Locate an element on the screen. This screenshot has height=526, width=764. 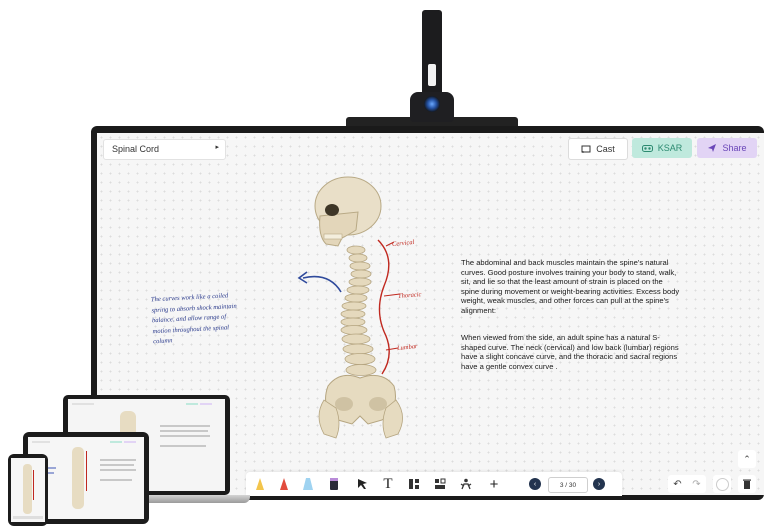
cast-label: Cast is located at coordinates (605, 149).